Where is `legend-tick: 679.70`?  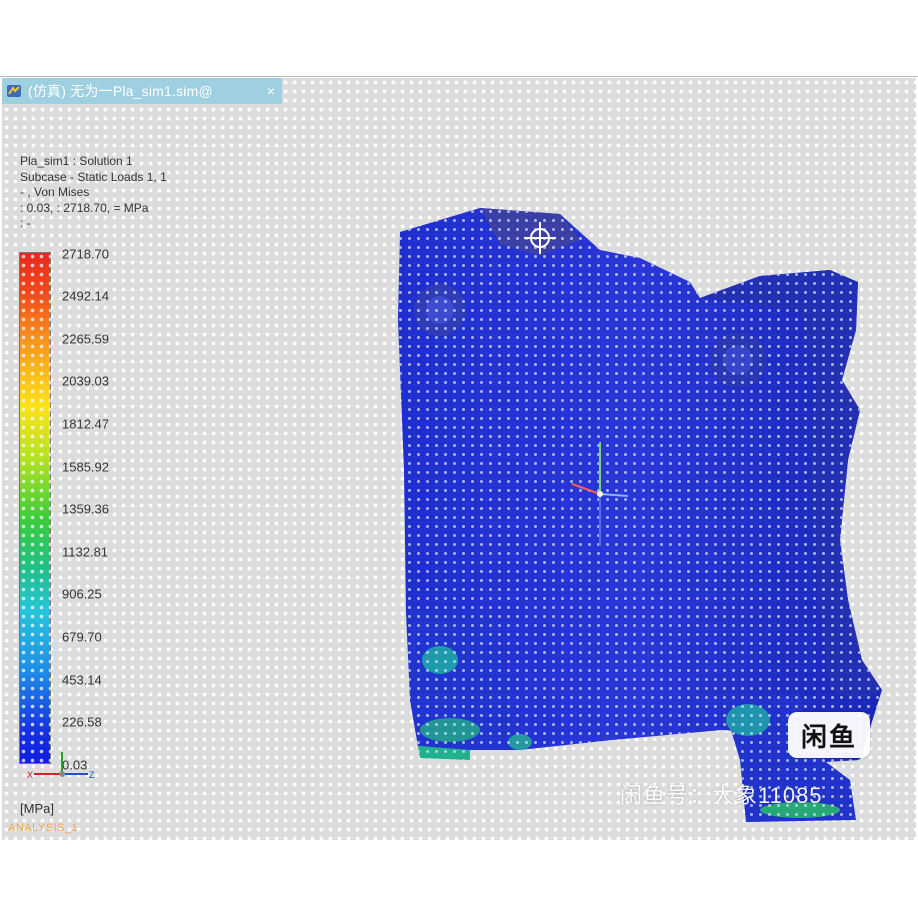
legend-tick: 679.70 is located at coordinates (82, 637).